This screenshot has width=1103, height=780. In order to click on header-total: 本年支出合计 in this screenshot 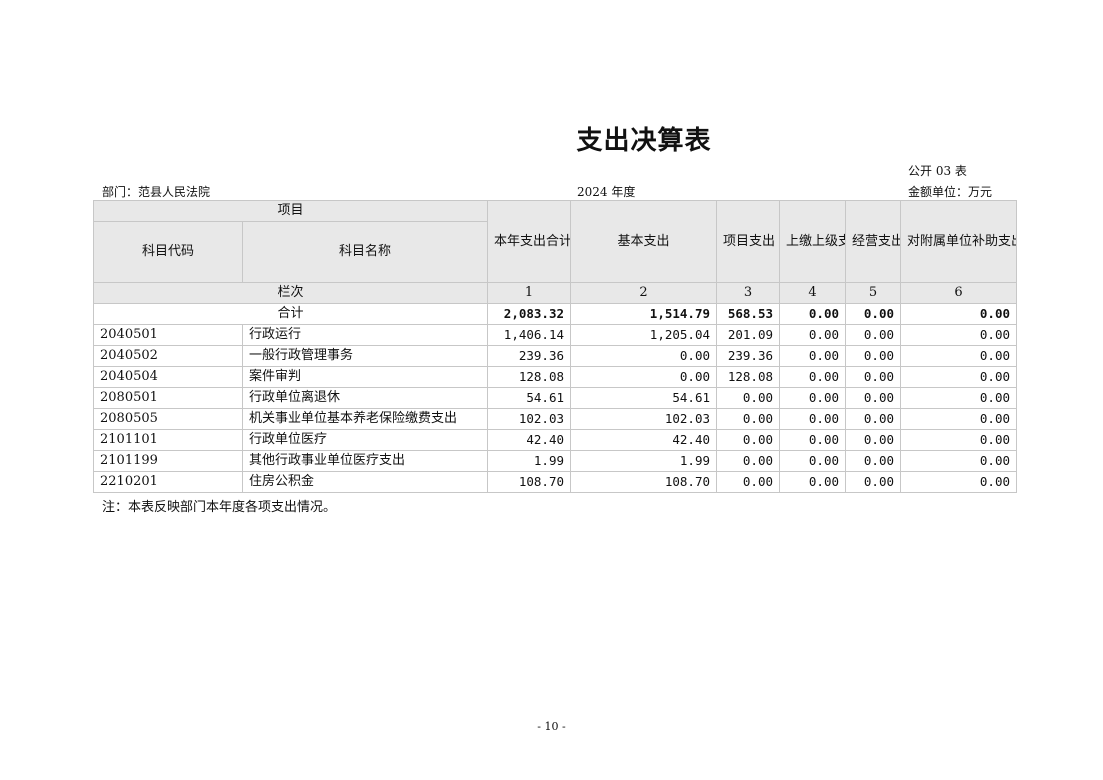, I will do `click(529, 241)`.